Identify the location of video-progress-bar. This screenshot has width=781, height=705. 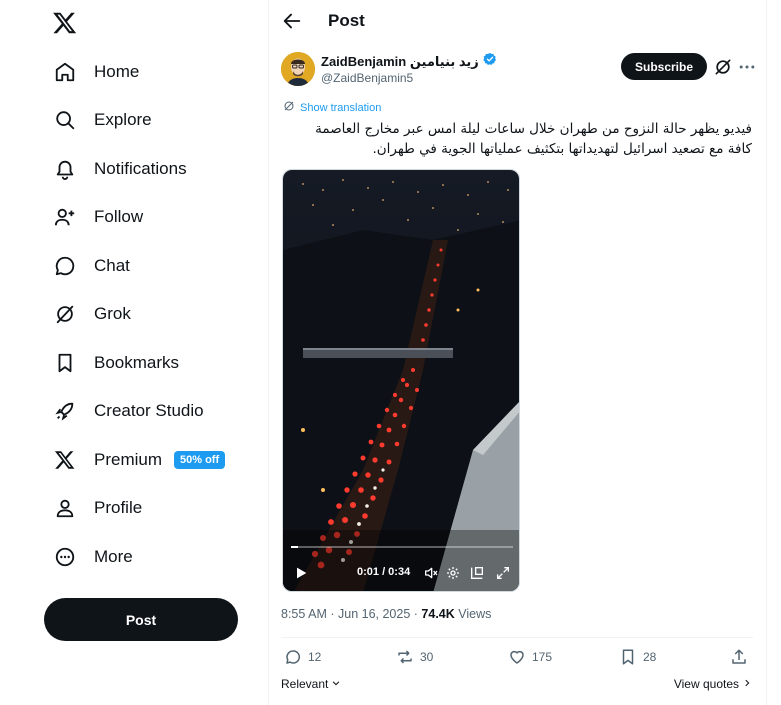
(402, 547).